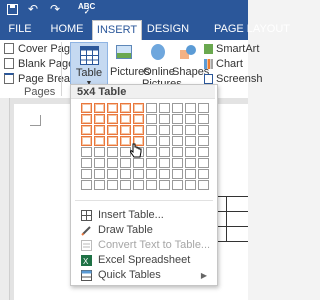 The image size is (320, 300). Describe the element at coordinates (20, 30) in the screenshot. I see `tab-file: FILE` at that location.